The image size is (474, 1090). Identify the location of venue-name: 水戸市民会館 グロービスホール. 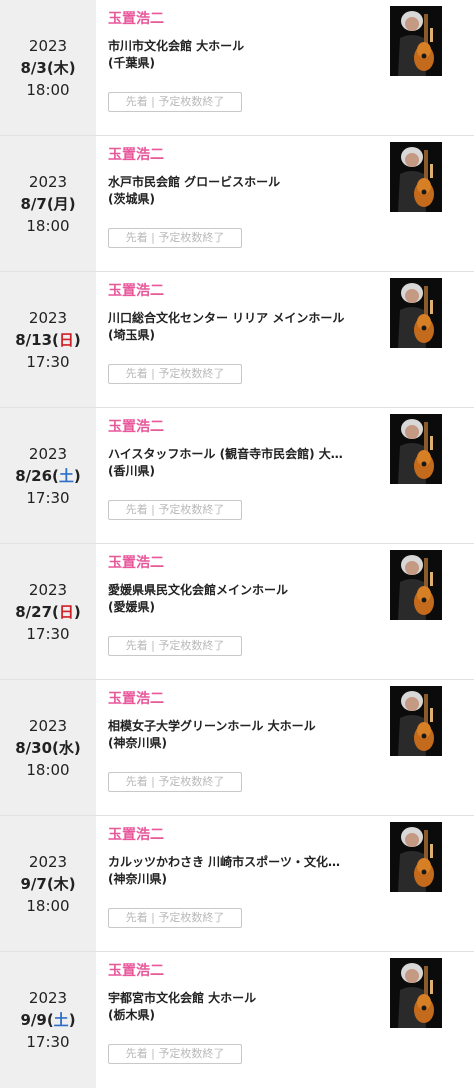
(194, 182).